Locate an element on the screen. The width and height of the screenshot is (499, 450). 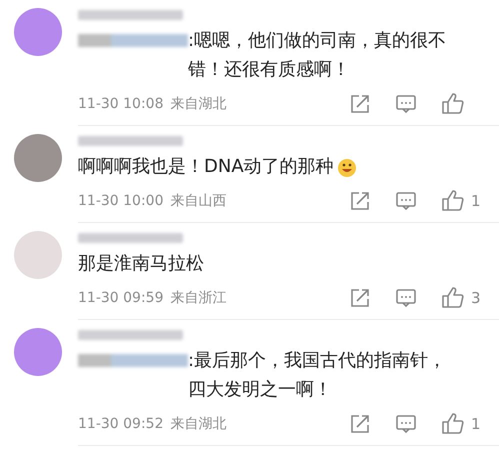
comment-text: :最后那个，我国古代的指南针，四大发明之一啊！ is located at coordinates (318, 375).